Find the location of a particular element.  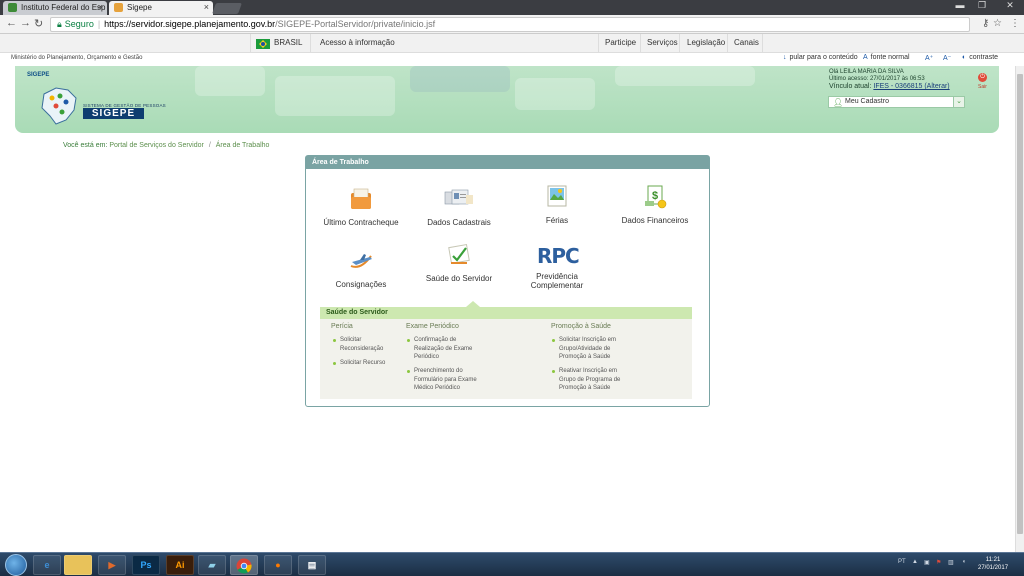

media-player-icon: ▶ is located at coordinates (112, 565).